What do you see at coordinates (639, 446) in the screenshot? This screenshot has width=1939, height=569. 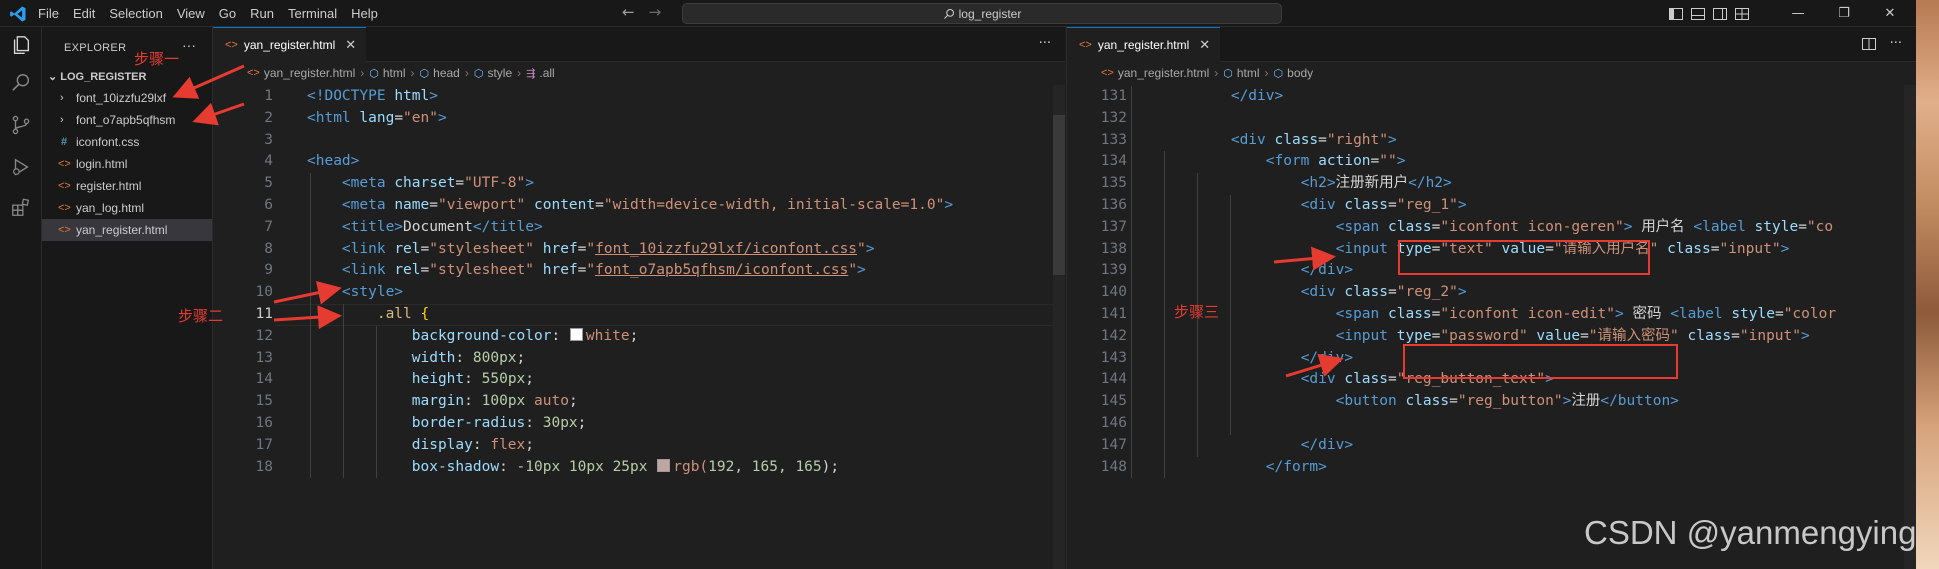 I see `code-line: 17 display: flex;` at bounding box center [639, 446].